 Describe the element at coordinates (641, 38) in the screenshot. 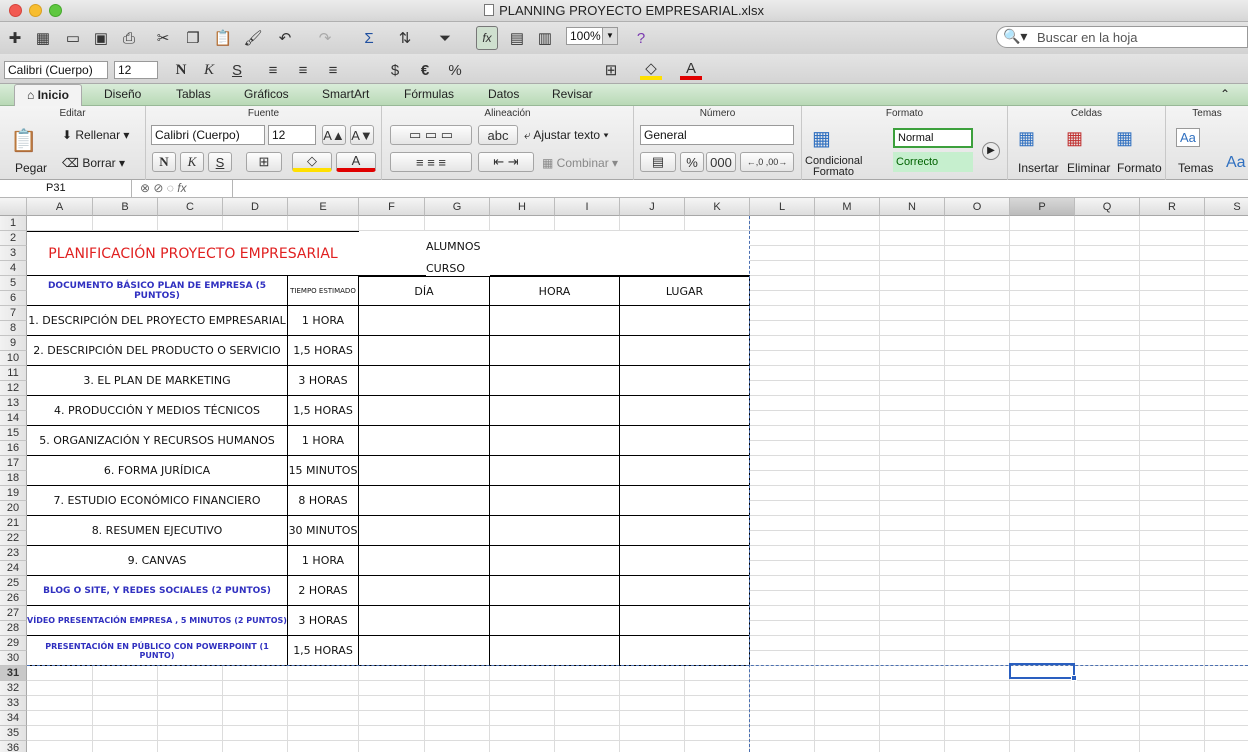

I see `help-icon: ?` at that location.